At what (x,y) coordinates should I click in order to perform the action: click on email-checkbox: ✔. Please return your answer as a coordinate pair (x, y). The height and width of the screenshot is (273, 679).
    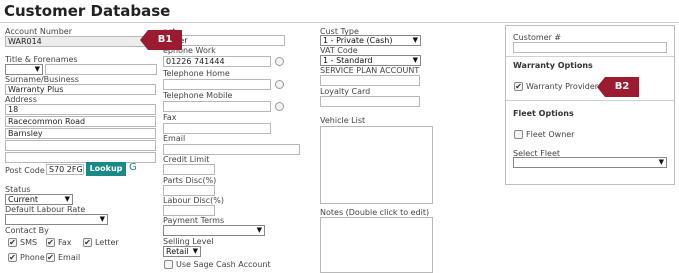
    Looking at the image, I should click on (50, 257).